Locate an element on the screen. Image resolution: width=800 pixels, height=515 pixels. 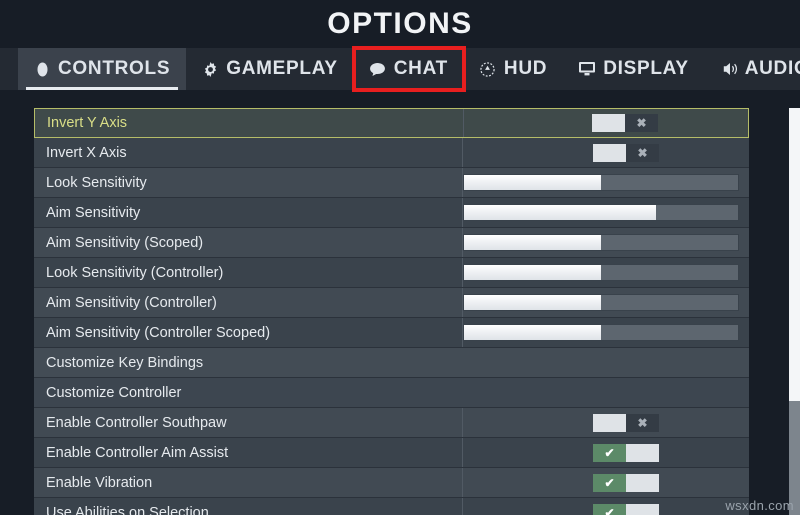
settings-row: Aim Sensitivity (Scoped) is located at coordinates (391, 243).